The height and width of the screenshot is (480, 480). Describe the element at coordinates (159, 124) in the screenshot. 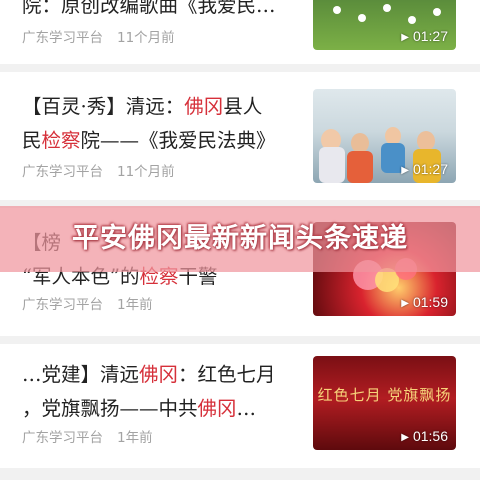

I see `headline: 【百灵·秀】清远：佛冈县人 民检察院——《我爱民法典》` at that location.